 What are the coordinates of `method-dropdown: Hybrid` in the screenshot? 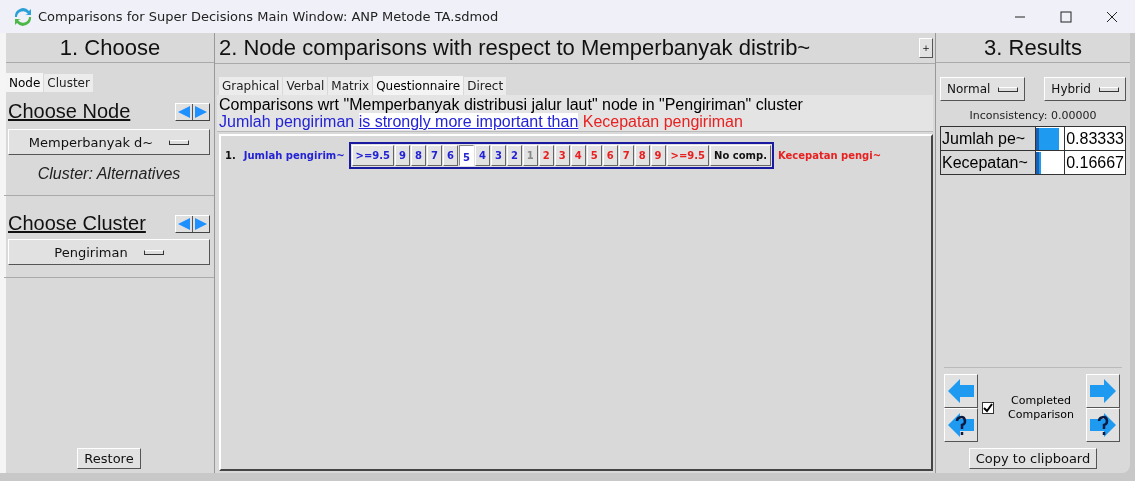 It's located at (1085, 89).